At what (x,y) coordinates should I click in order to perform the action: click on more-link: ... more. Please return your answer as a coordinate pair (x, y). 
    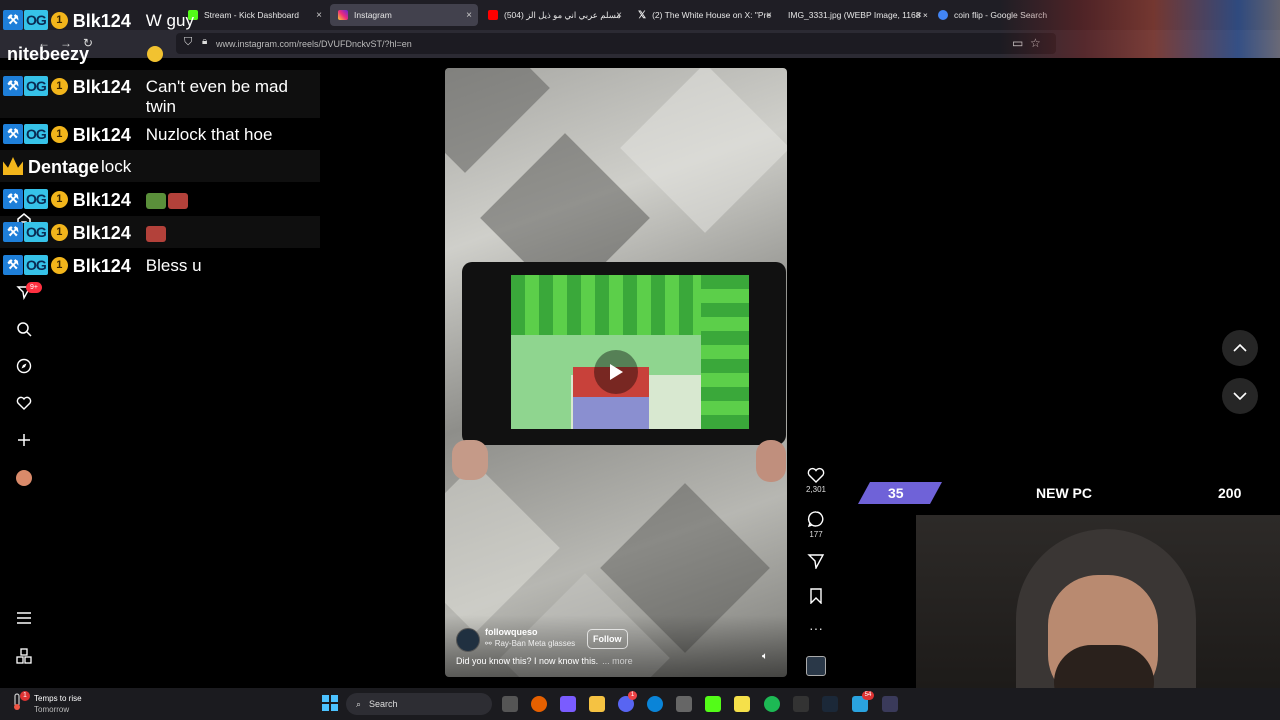
    Looking at the image, I should click on (617, 661).